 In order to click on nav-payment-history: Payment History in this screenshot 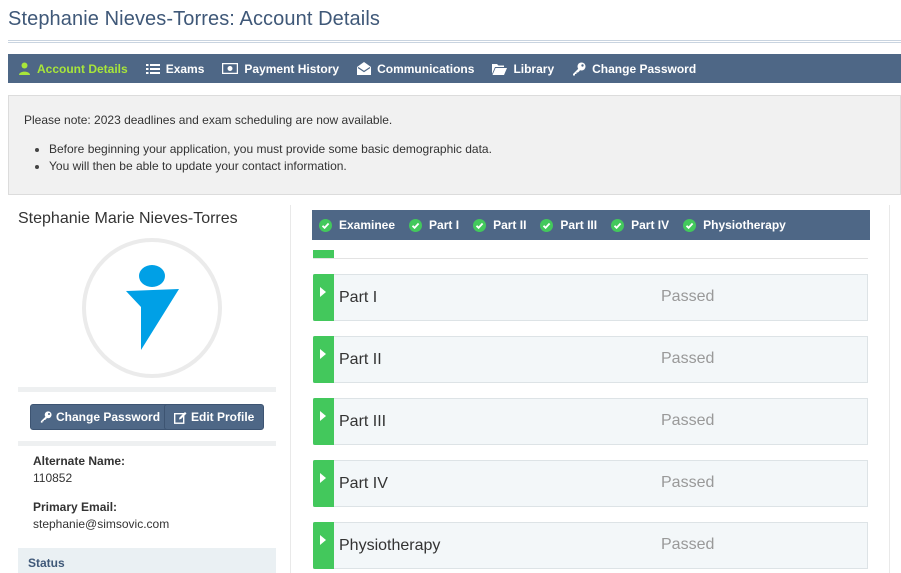, I will do `click(280, 68)`.